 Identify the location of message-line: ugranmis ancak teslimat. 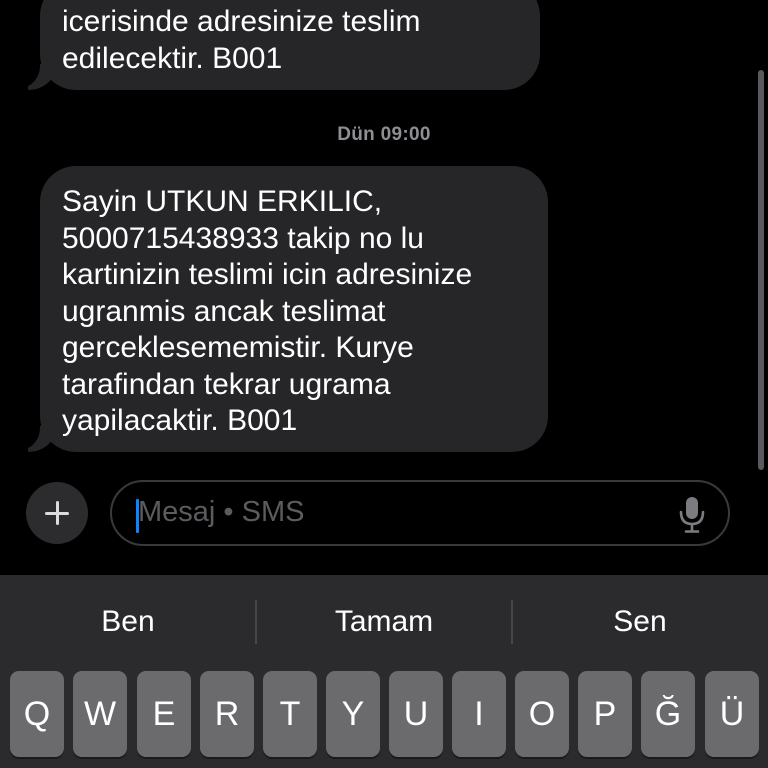
(224, 311).